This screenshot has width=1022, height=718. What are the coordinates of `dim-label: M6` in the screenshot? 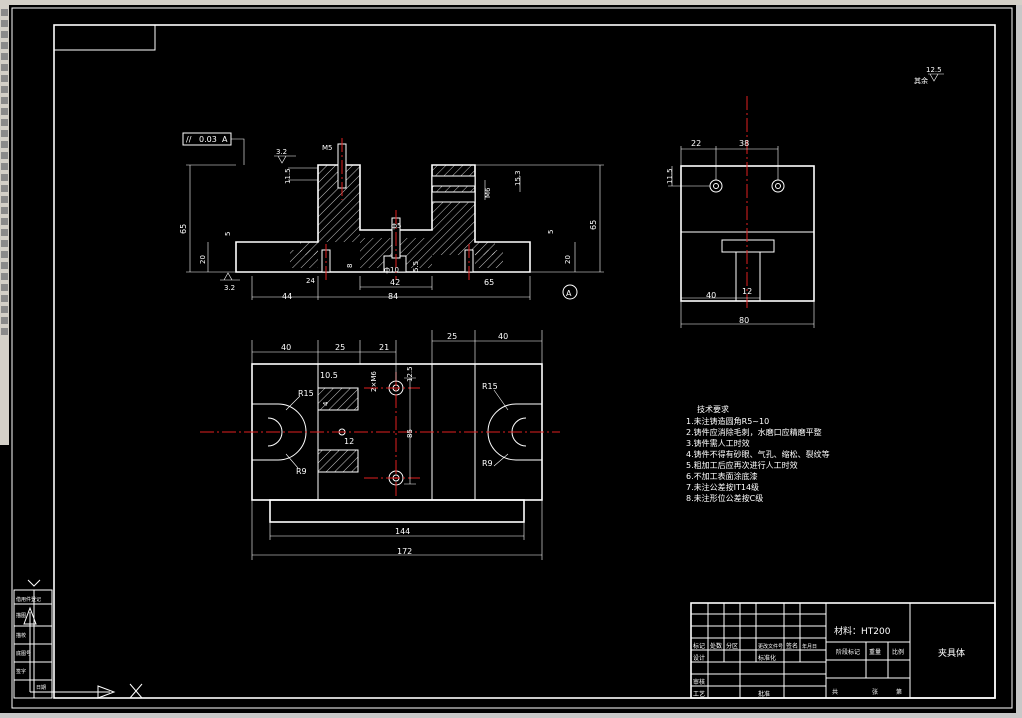 It's located at (488, 192).